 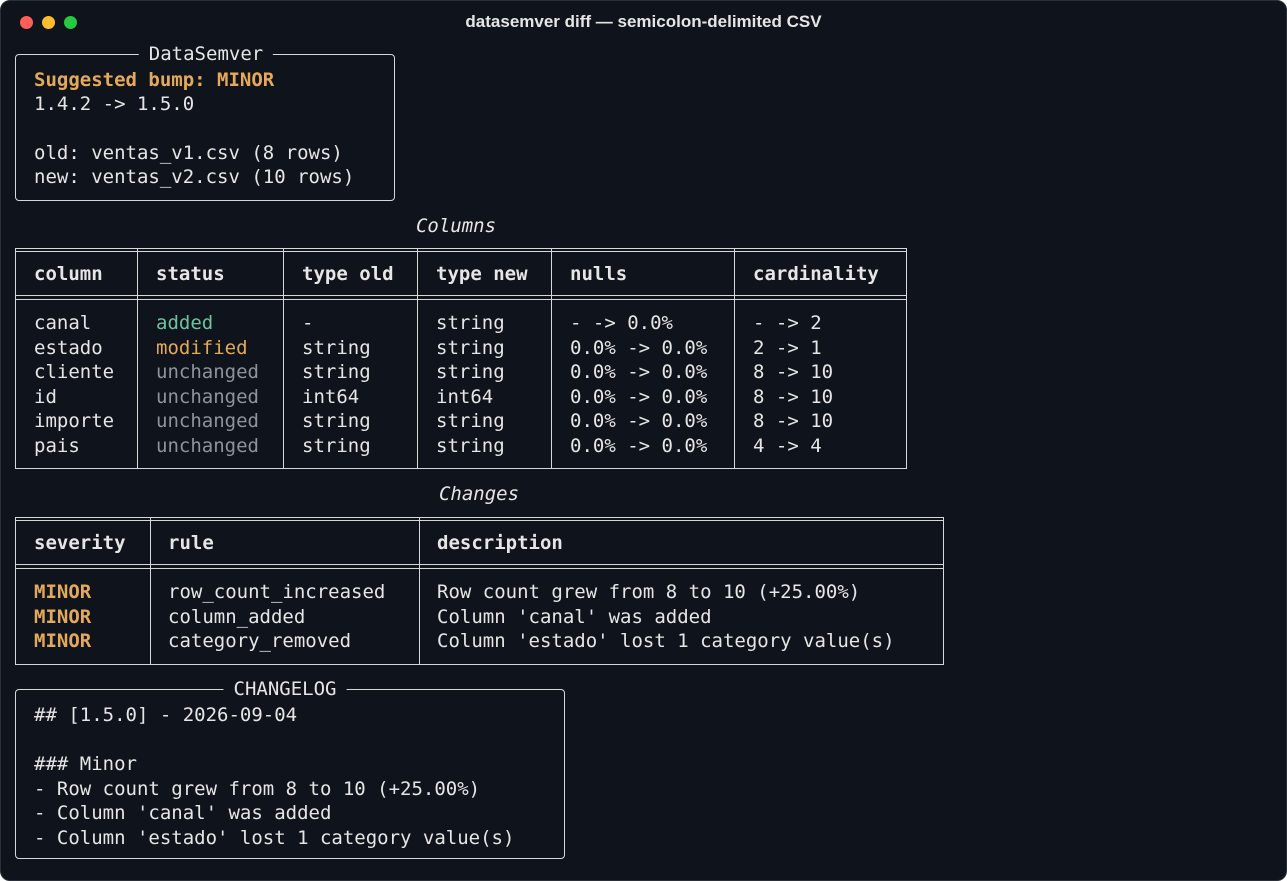 What do you see at coordinates (816, 274) in the screenshot?
I see `column-header-cardinality: cardinality` at bounding box center [816, 274].